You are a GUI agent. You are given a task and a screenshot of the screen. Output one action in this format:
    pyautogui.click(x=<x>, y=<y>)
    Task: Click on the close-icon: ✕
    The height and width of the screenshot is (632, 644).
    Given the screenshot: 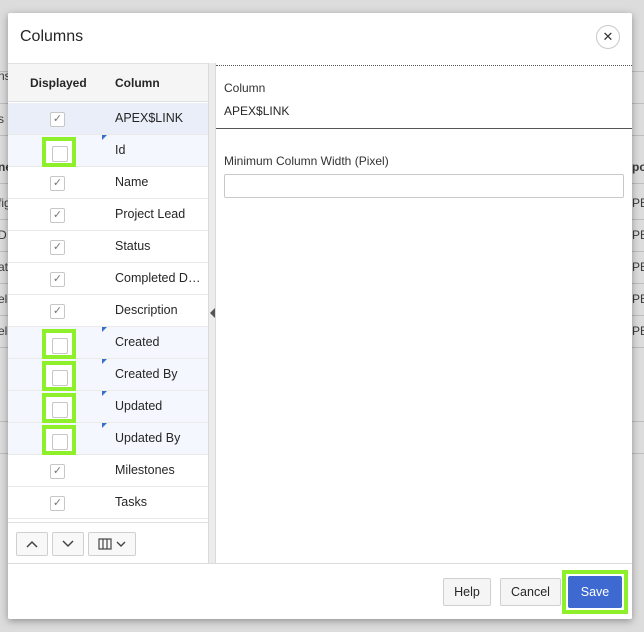 What is the action you would take?
    pyautogui.click(x=608, y=36)
    